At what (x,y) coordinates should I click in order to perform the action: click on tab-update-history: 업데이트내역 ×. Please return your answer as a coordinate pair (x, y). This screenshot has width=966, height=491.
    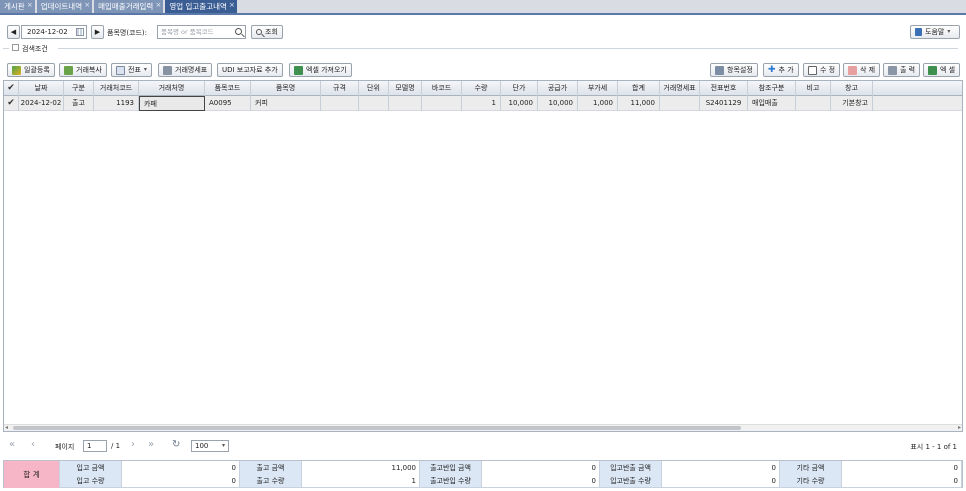
    Looking at the image, I should click on (64, 6).